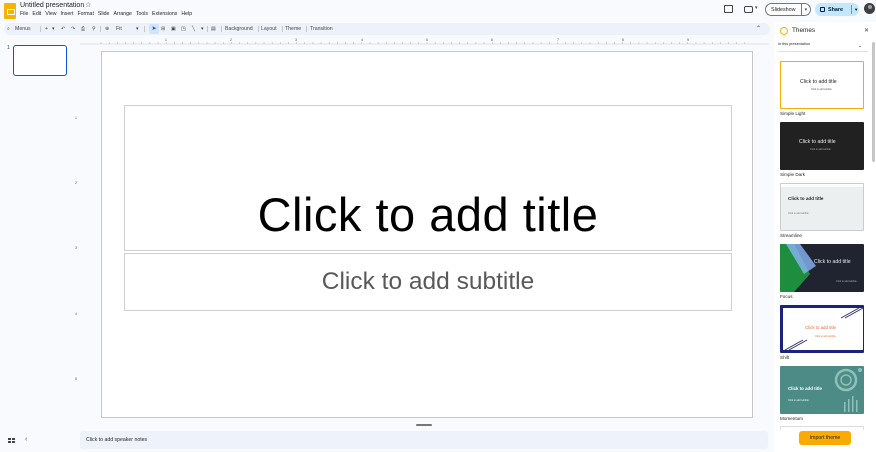 This screenshot has height=452, width=876. What do you see at coordinates (623, 40) in the screenshot?
I see `ruler-label: 8` at bounding box center [623, 40].